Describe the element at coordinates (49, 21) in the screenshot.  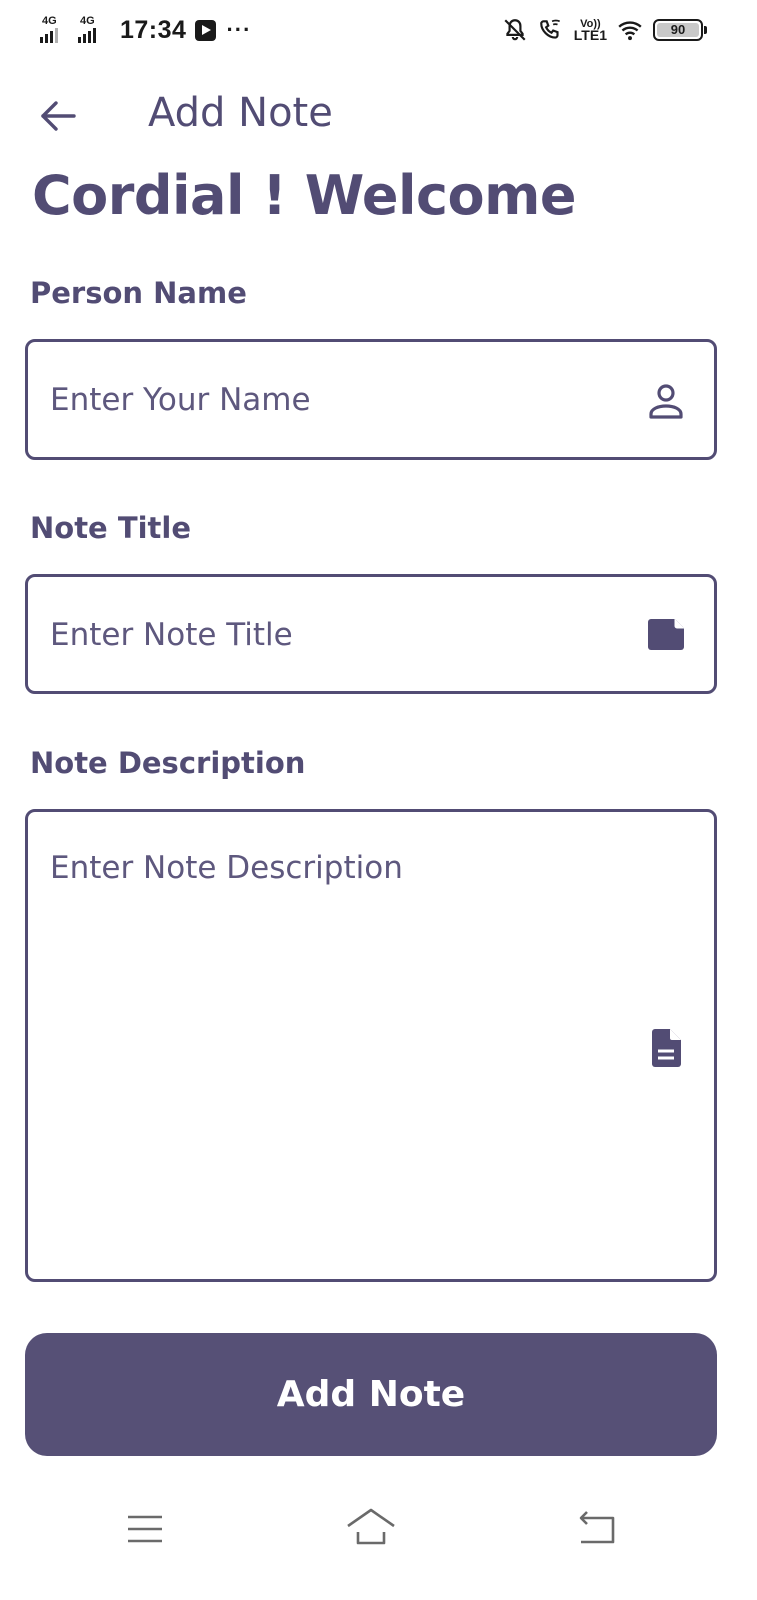
I see `sim1-network-label: 4G` at that location.